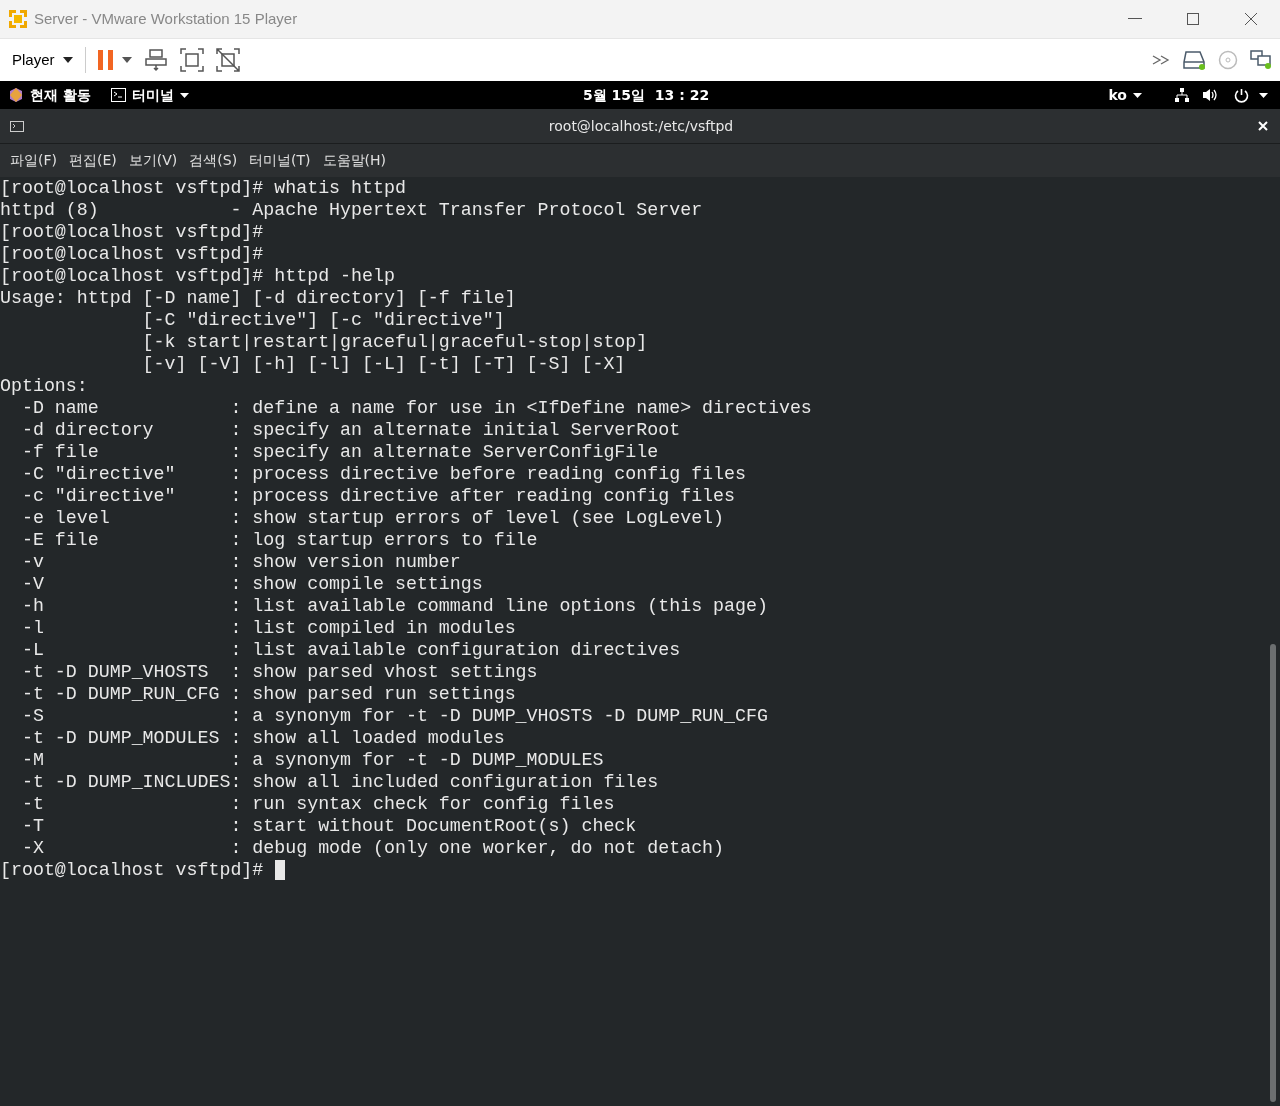  I want to click on terminal-line: -f file : specify an alternate ServerConfigFile, so click(339, 452).